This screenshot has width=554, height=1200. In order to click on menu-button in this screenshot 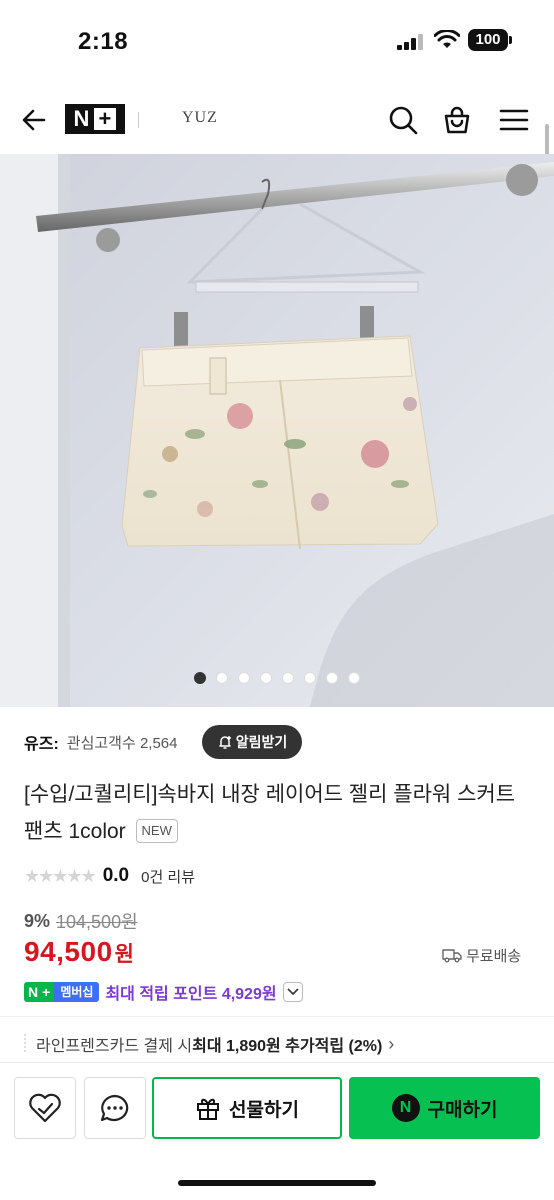, I will do `click(514, 120)`.